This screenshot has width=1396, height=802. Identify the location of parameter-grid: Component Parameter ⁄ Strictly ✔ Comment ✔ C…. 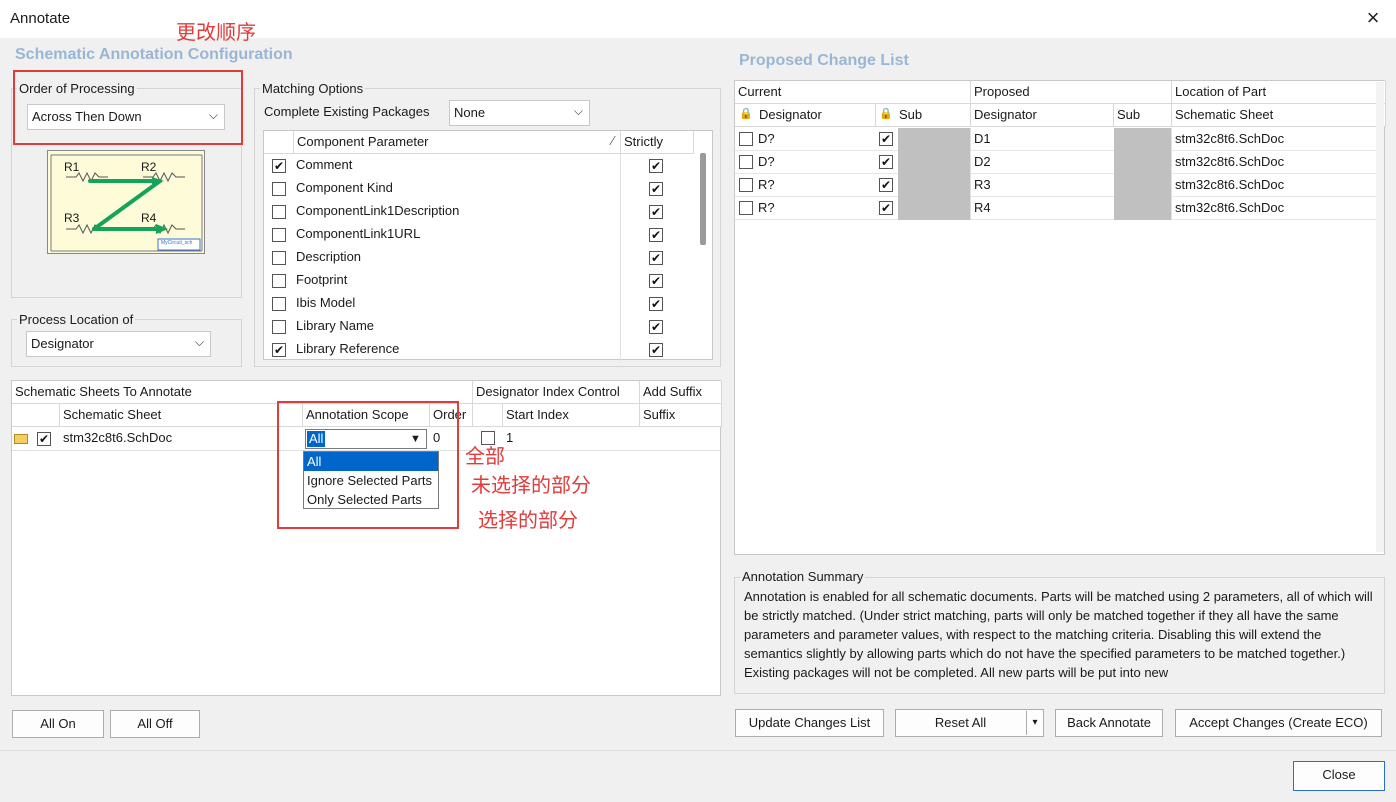
(488, 245).